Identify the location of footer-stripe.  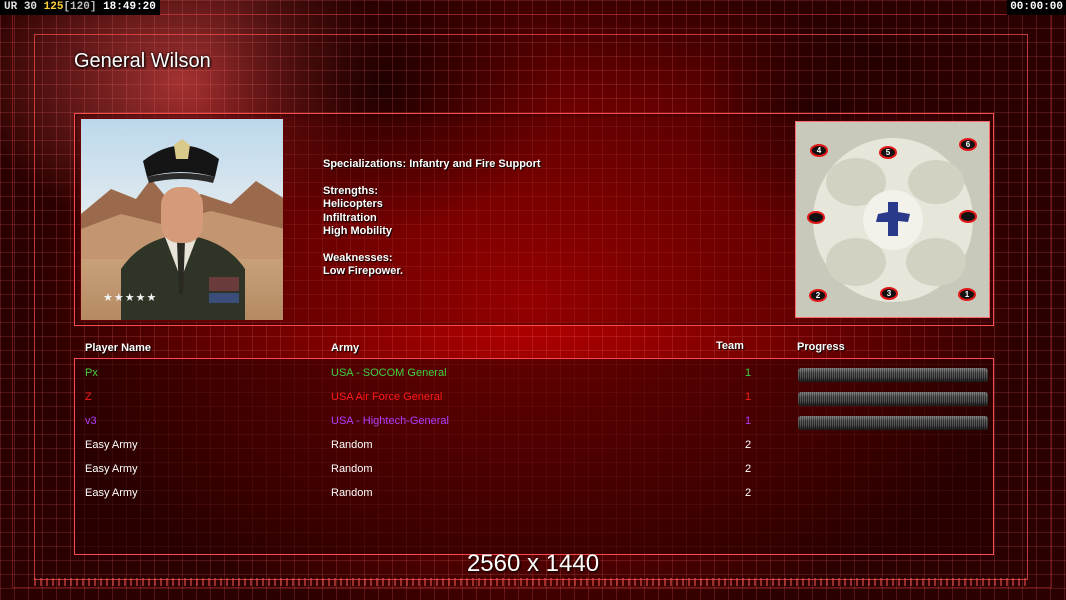
(531, 582).